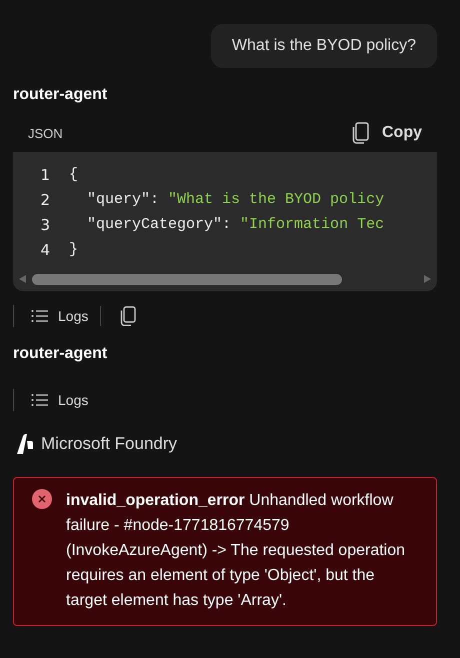 The height and width of the screenshot is (658, 460). Describe the element at coordinates (73, 249) in the screenshot. I see `code-line: }` at that location.